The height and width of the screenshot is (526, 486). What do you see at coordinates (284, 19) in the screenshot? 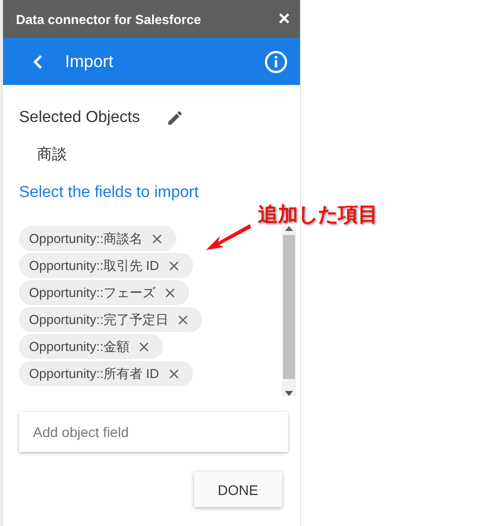
I see `close-button: ×` at bounding box center [284, 19].